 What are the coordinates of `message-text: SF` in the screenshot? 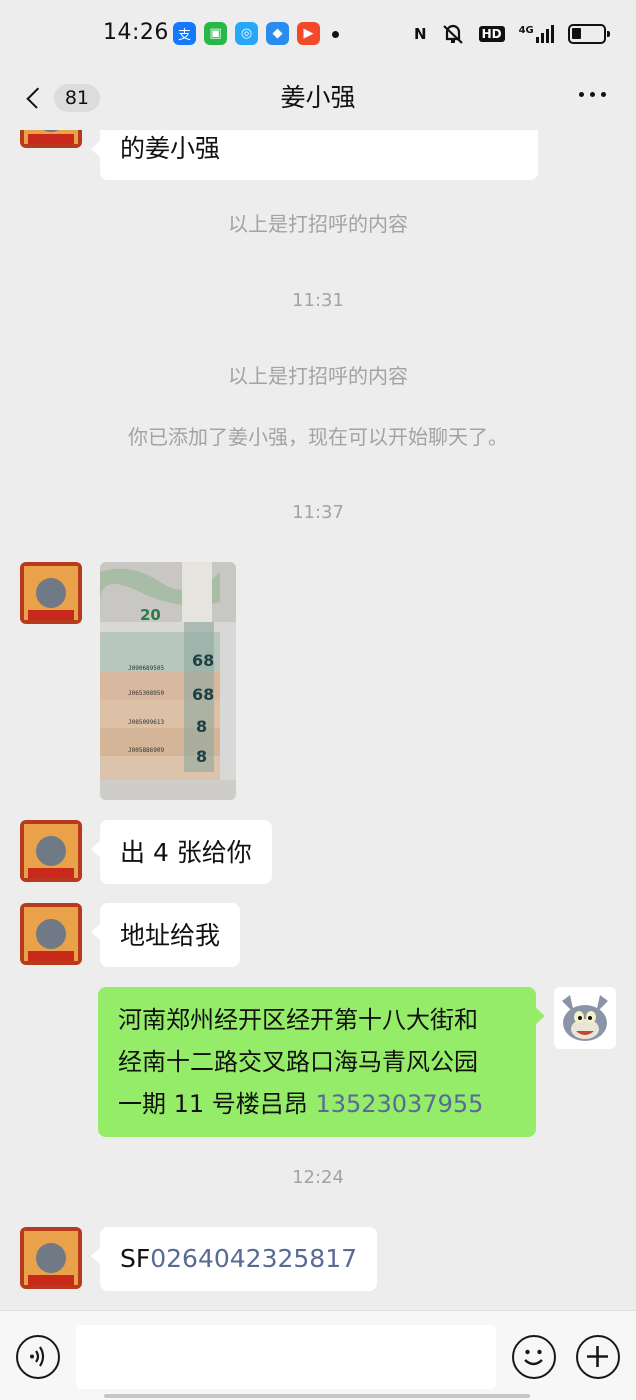 It's located at (135, 1258).